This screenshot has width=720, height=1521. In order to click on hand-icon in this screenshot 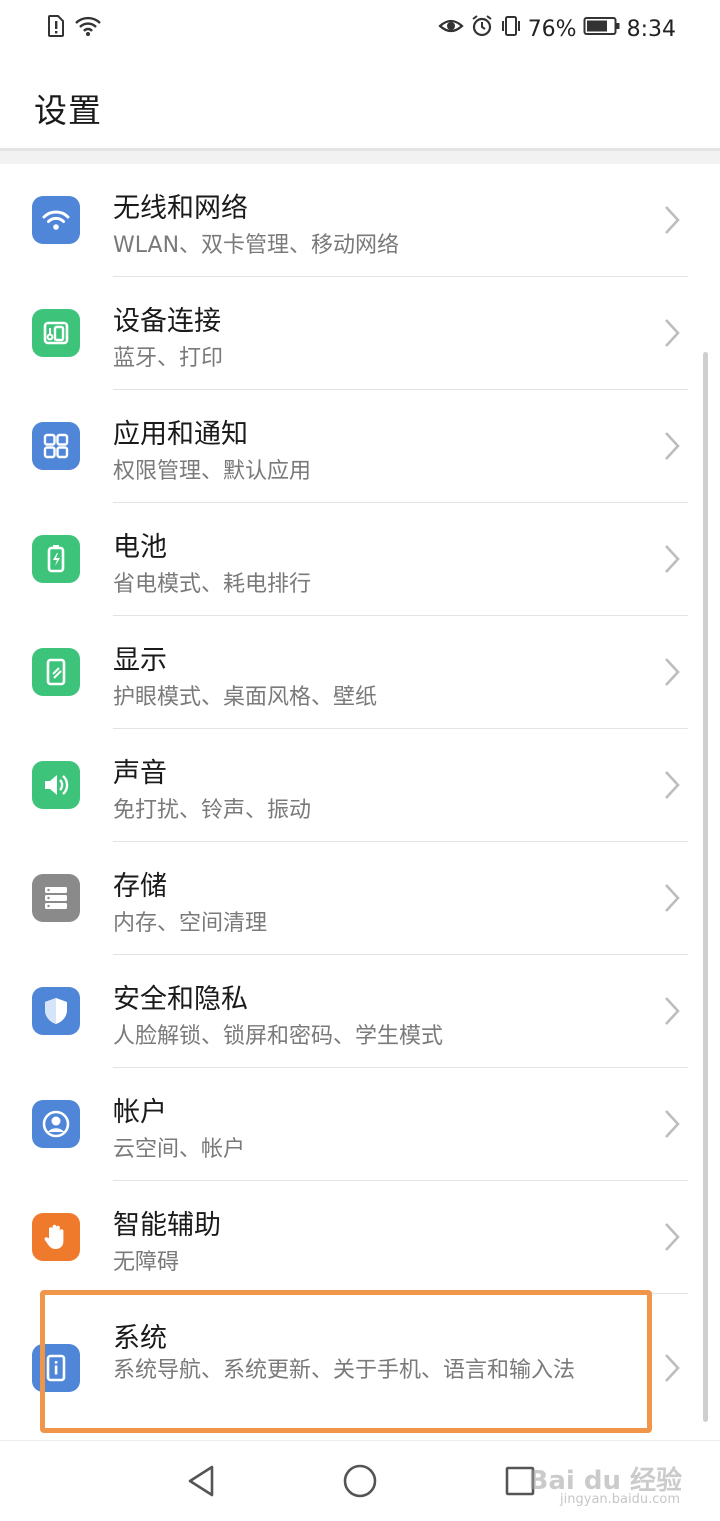, I will do `click(56, 1237)`.